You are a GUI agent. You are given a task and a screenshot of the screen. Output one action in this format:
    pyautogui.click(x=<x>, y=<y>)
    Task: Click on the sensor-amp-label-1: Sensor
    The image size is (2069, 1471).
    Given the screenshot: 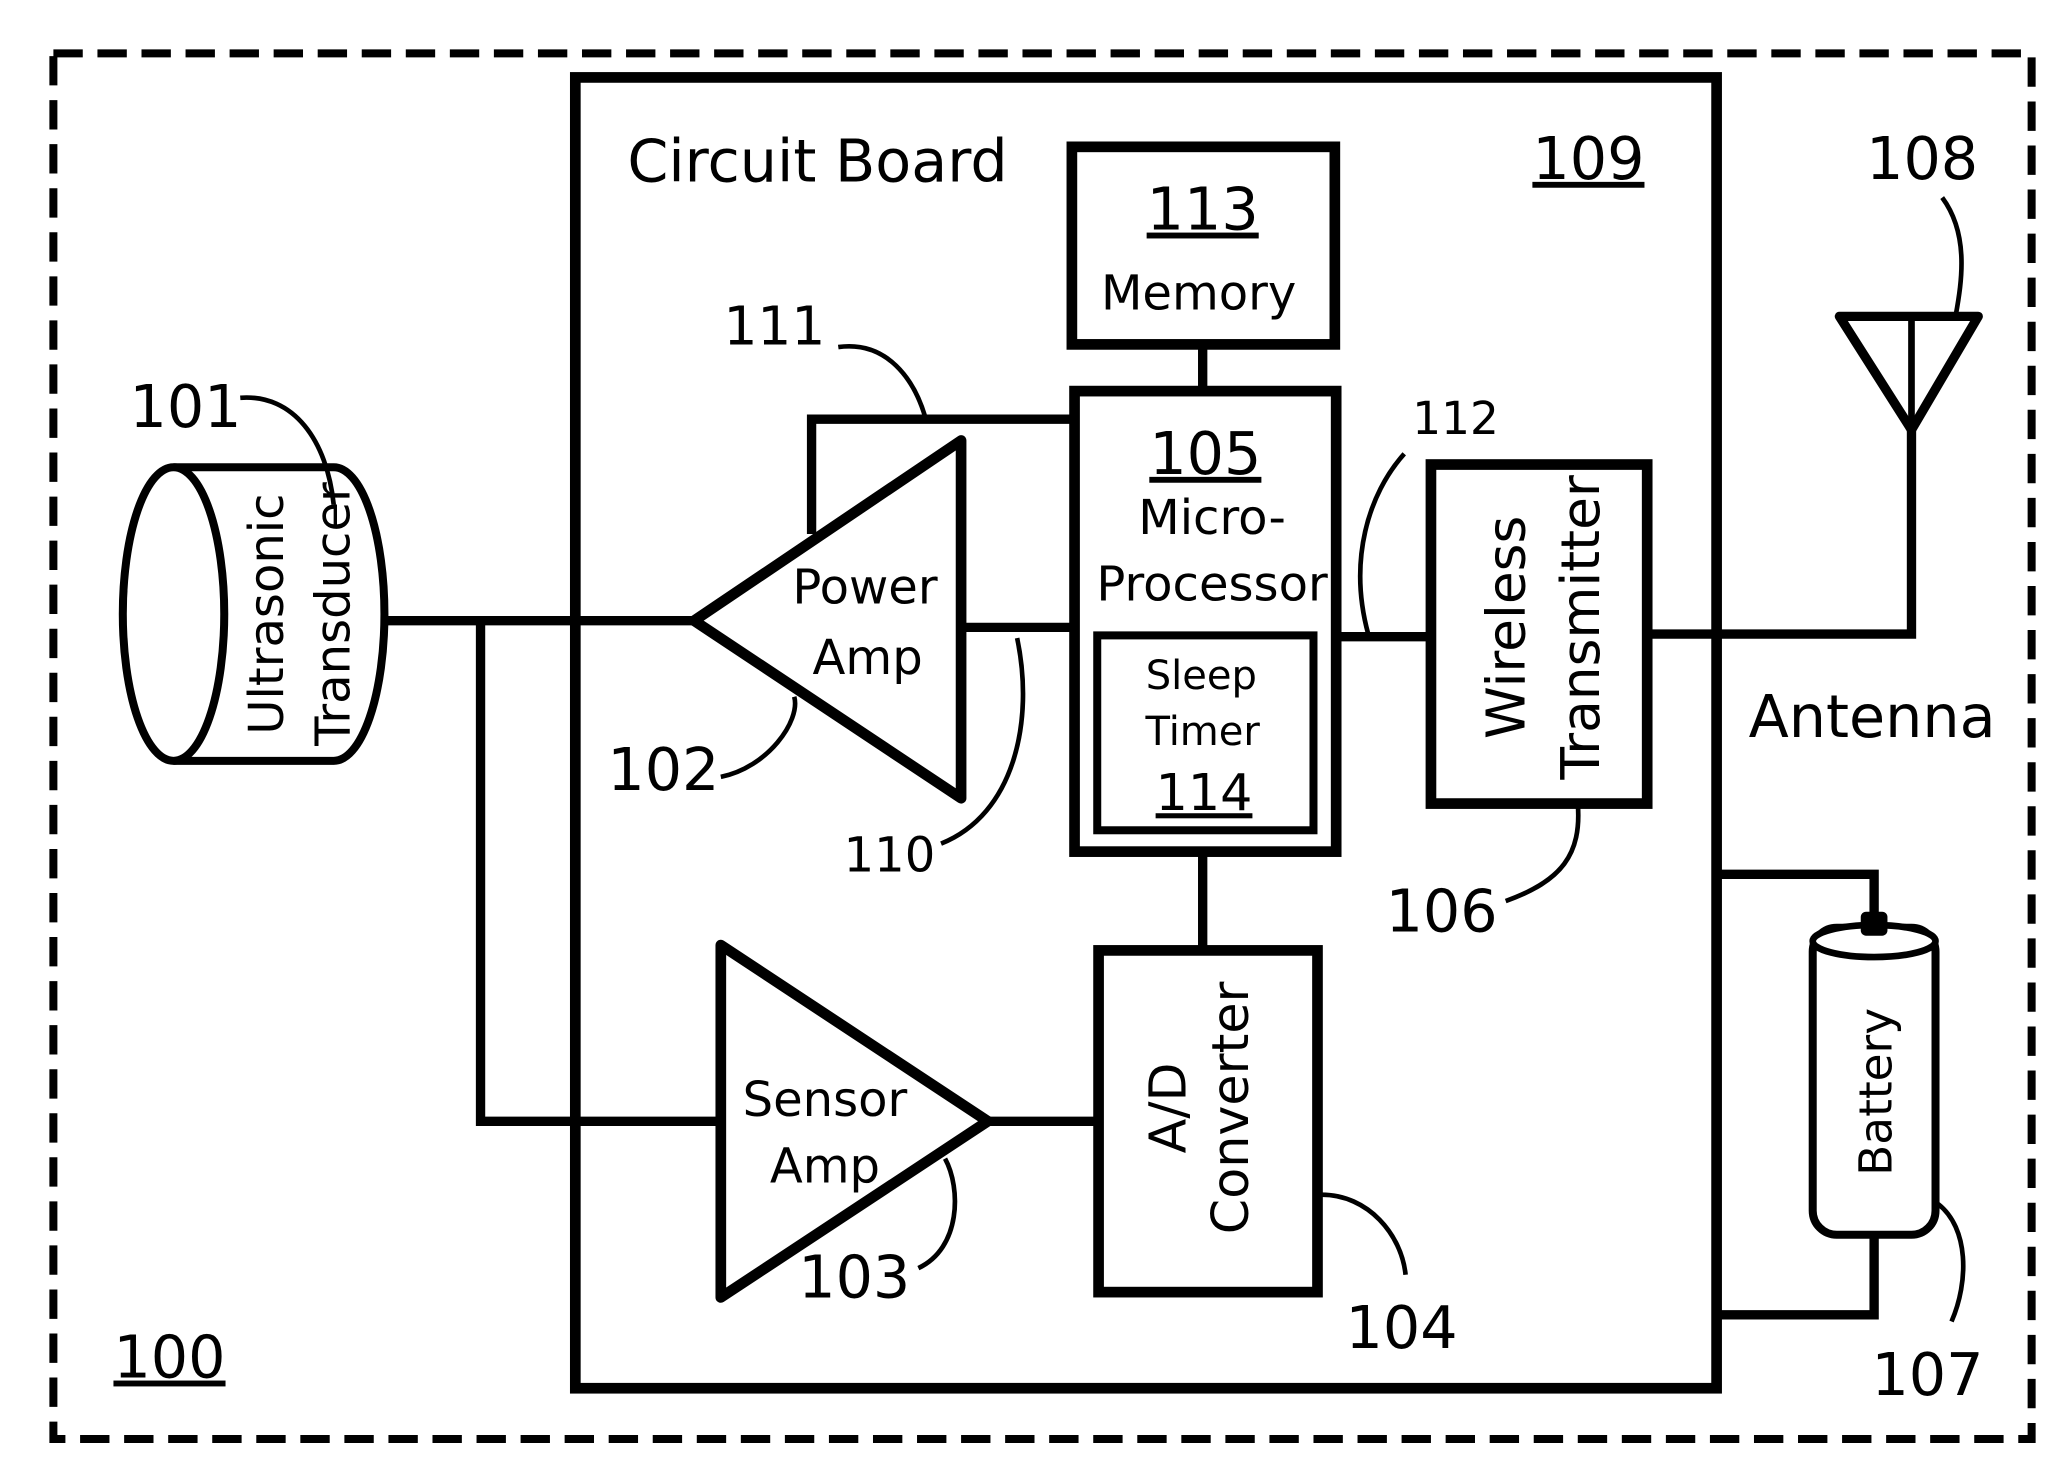 What is the action you would take?
    pyautogui.click(x=825, y=1100)
    